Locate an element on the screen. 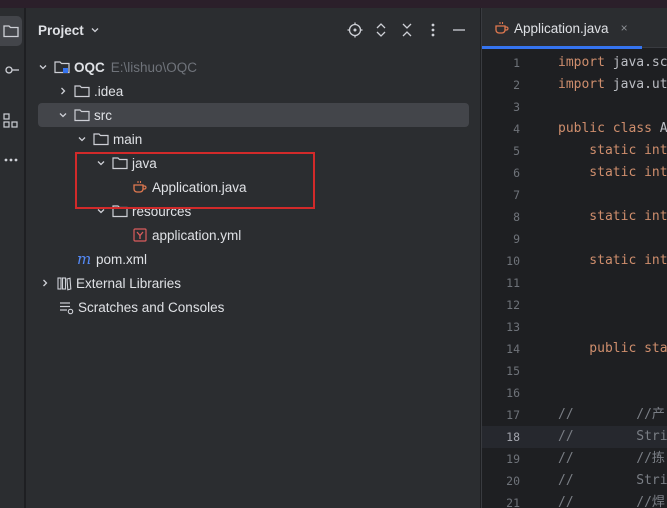  code-line: import java.sc is located at coordinates (612, 63).